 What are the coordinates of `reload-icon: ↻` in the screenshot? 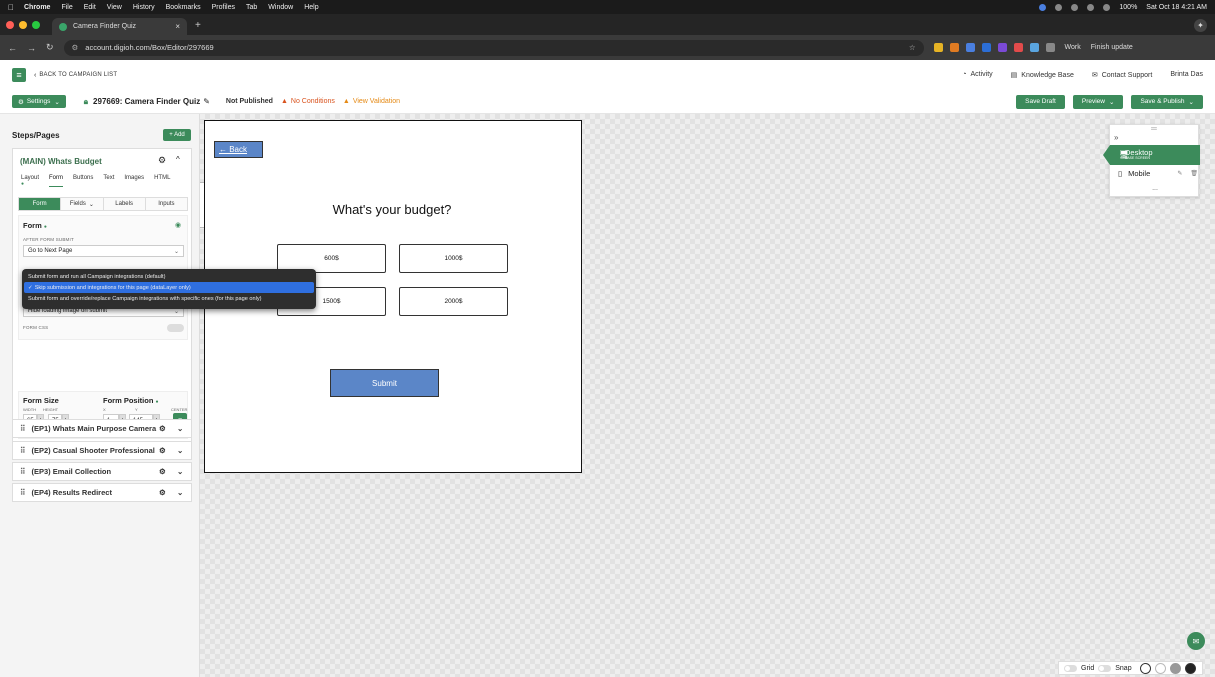 It's located at (50, 47).